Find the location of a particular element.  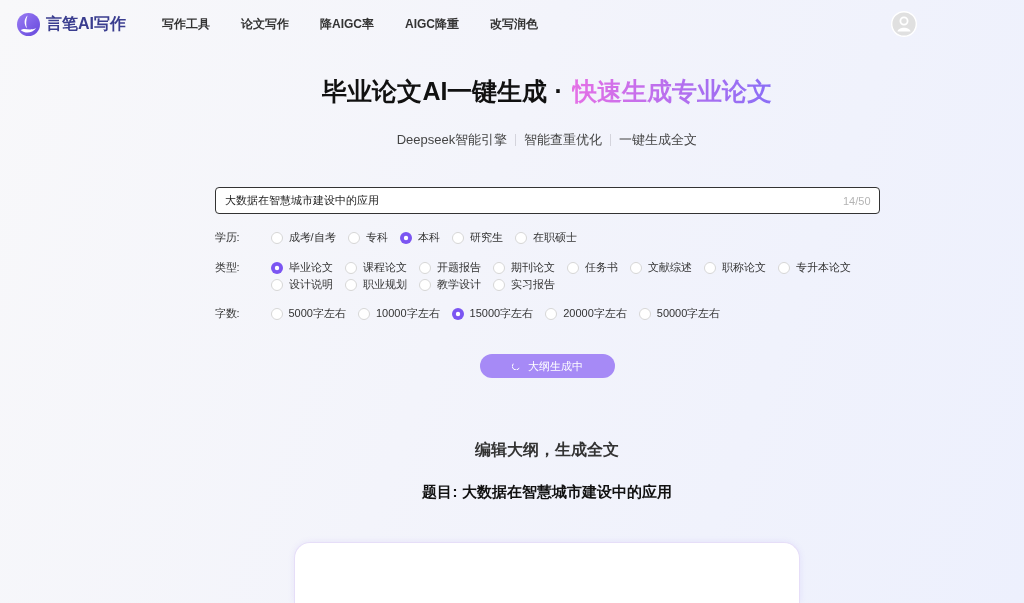

nav-link: 降AIGC率 is located at coordinates (347, 24).